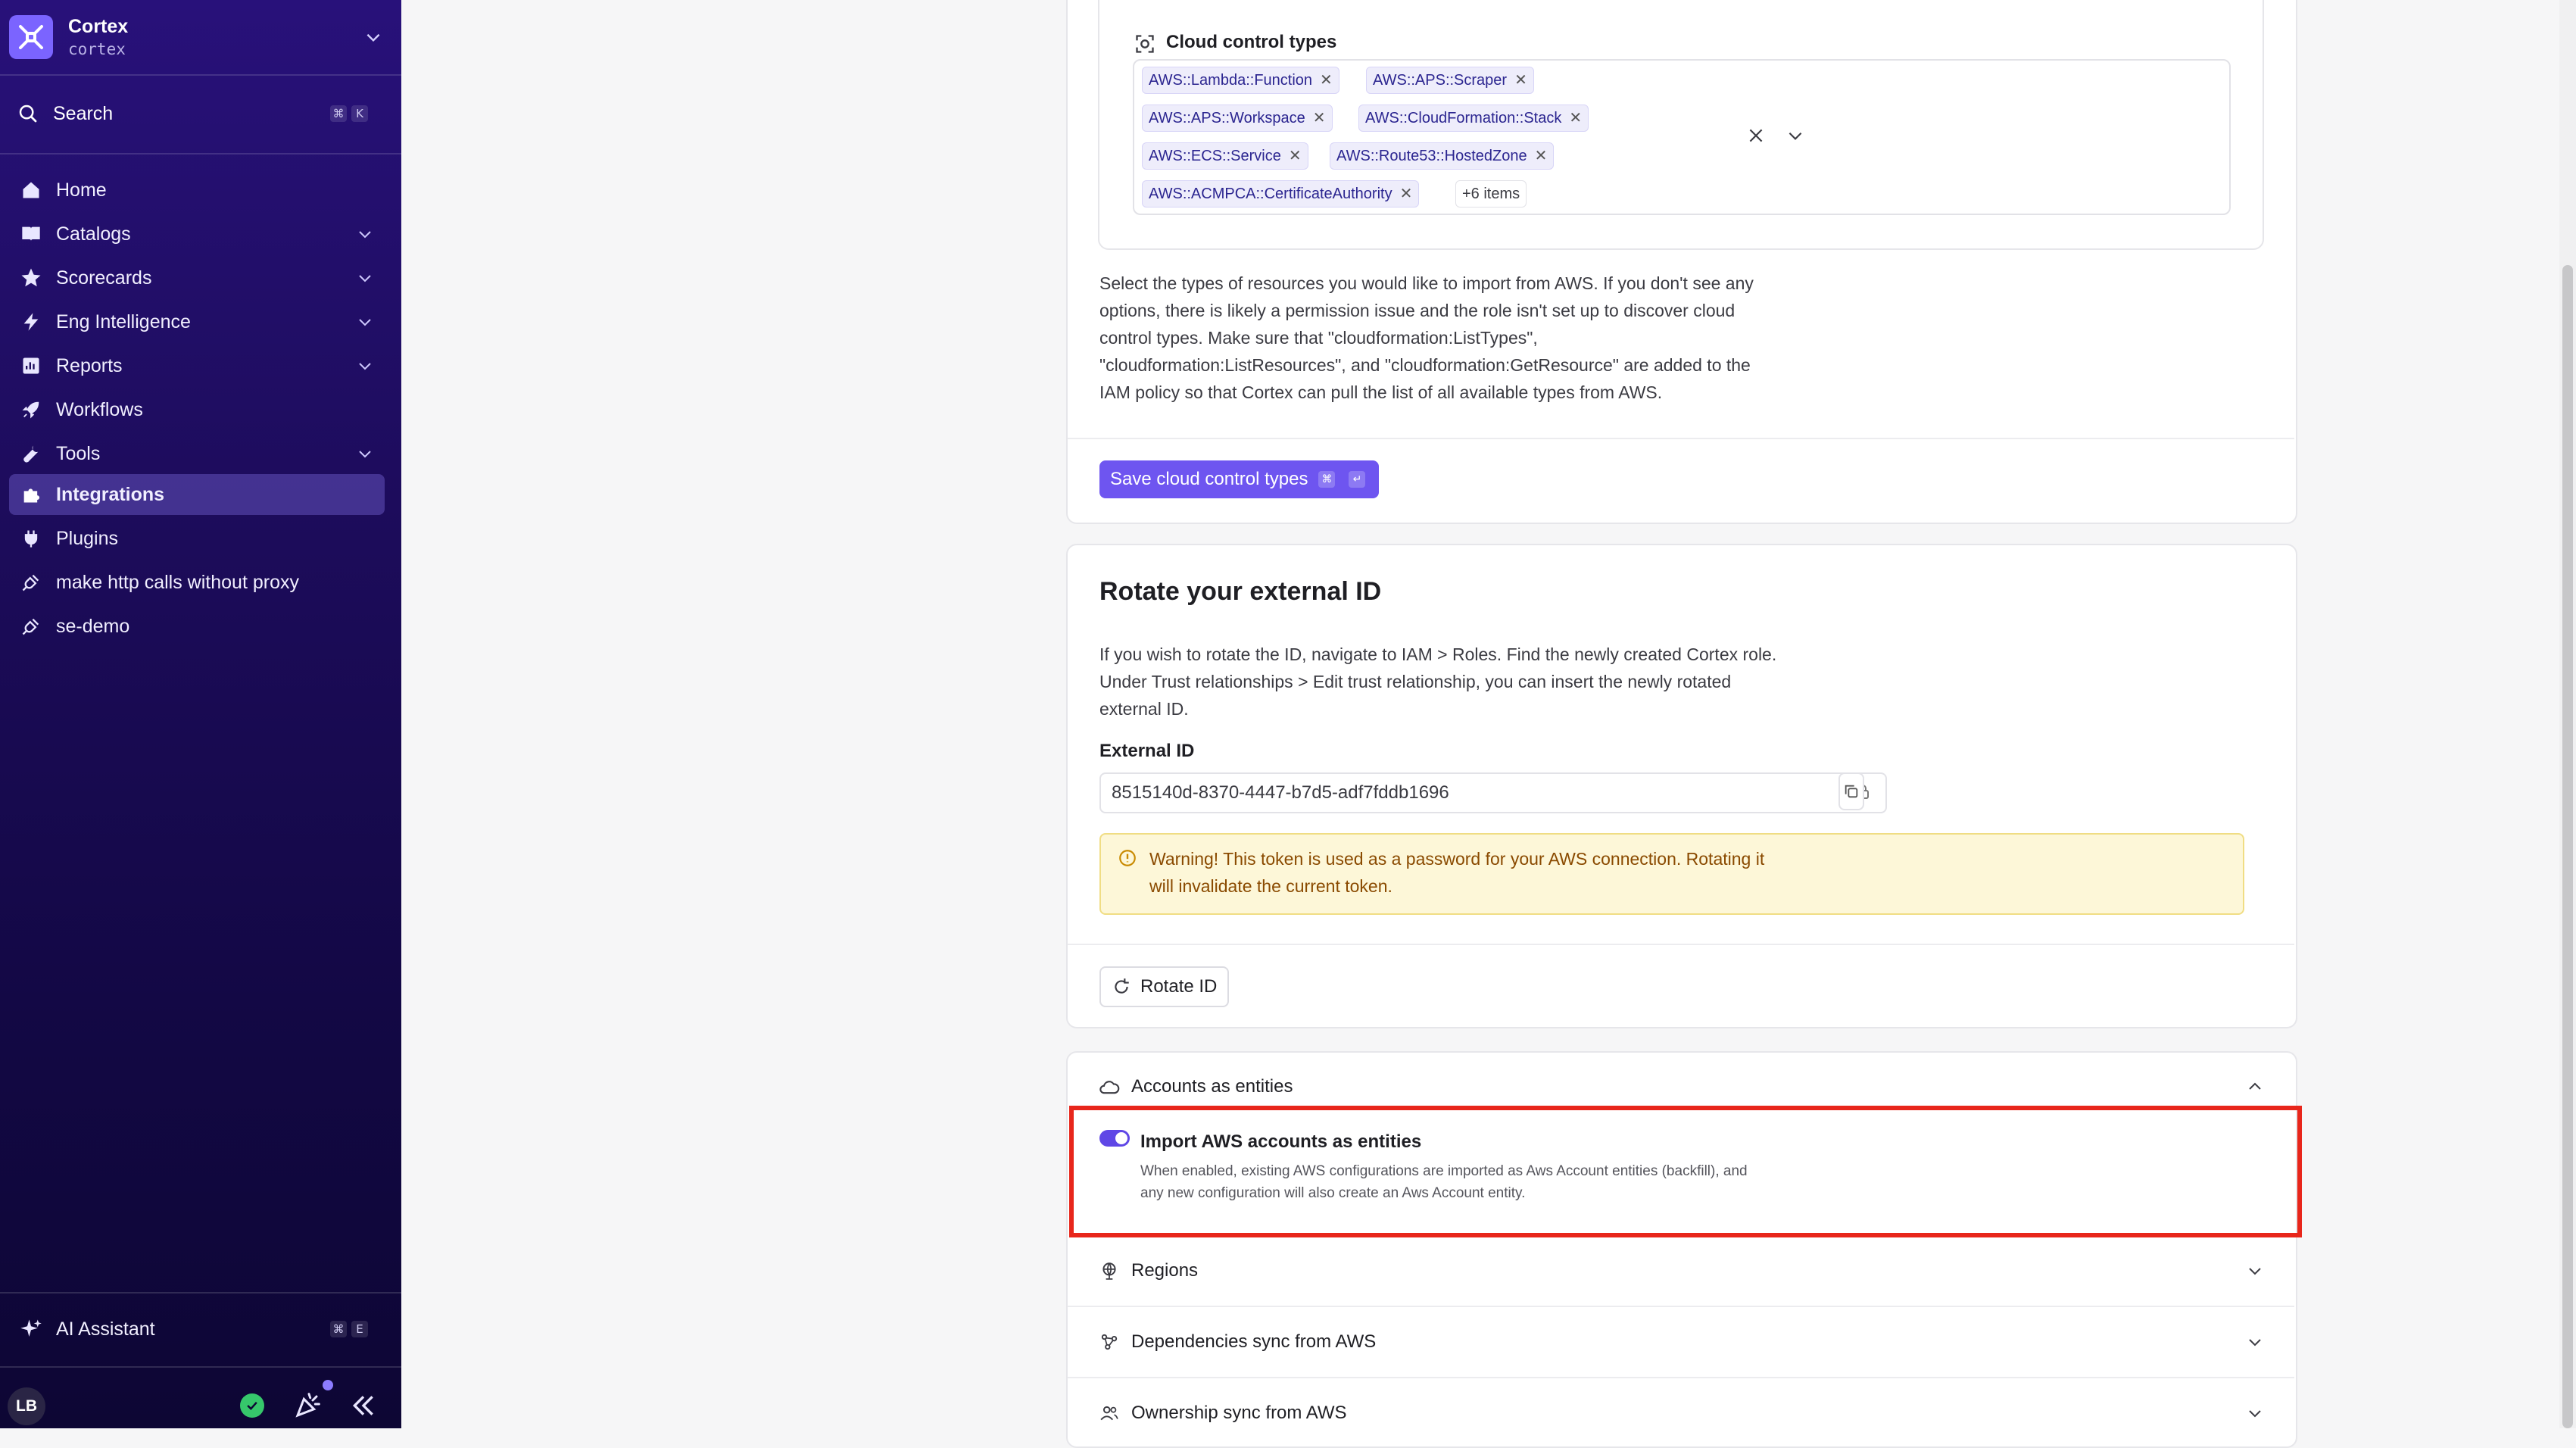  What do you see at coordinates (252, 1406) in the screenshot?
I see `status-ok-icon` at bounding box center [252, 1406].